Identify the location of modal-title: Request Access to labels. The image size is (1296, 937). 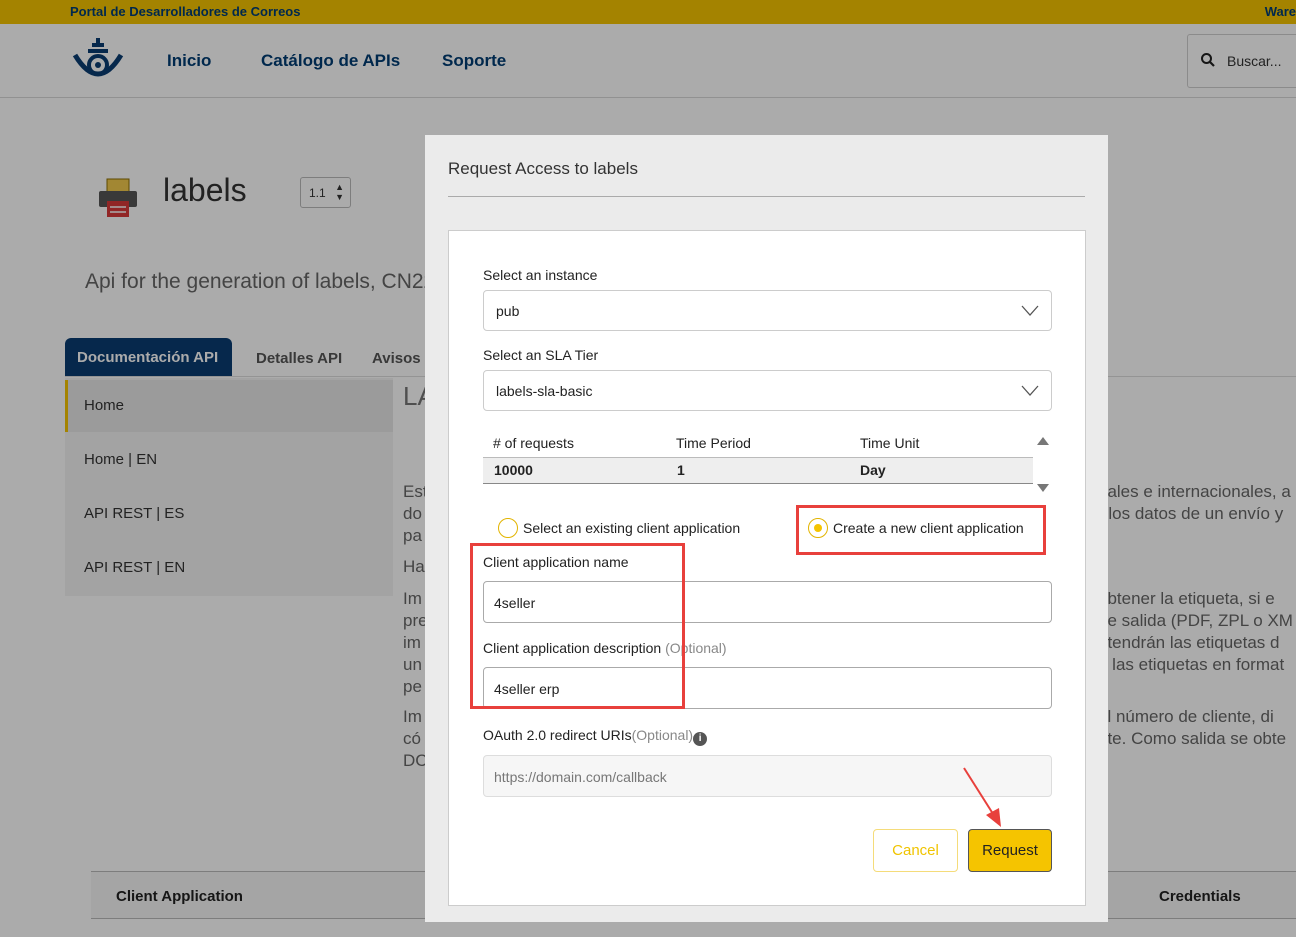
(543, 168).